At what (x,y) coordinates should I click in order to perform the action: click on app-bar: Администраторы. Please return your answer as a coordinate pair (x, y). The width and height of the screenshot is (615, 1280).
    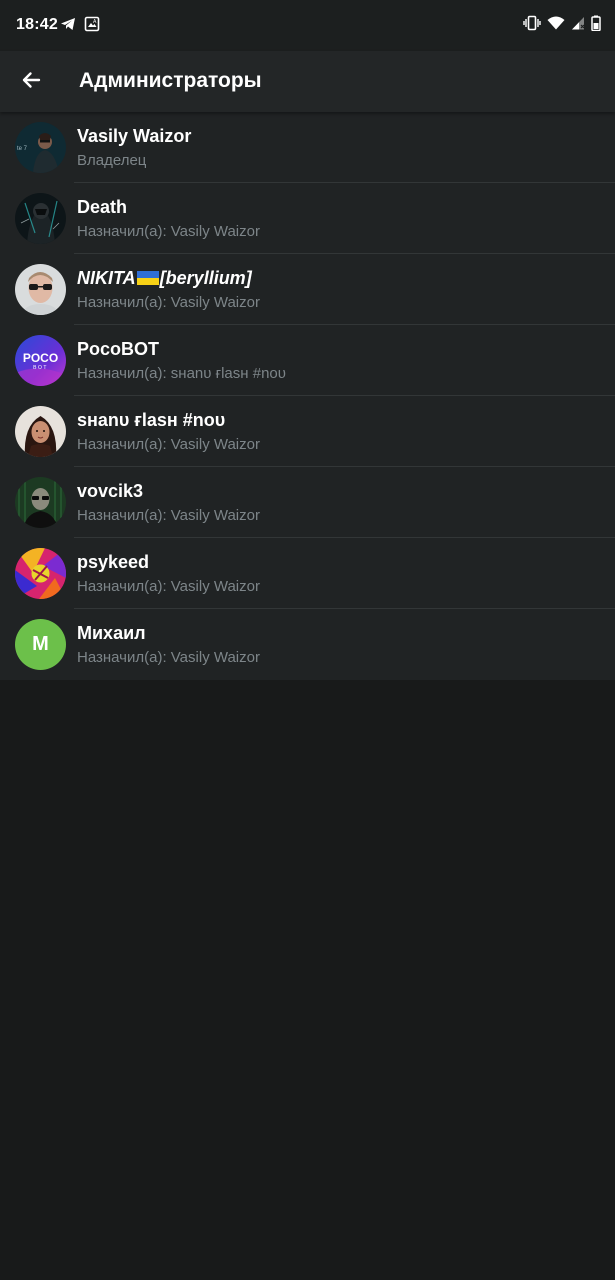
    Looking at the image, I should click on (307, 81).